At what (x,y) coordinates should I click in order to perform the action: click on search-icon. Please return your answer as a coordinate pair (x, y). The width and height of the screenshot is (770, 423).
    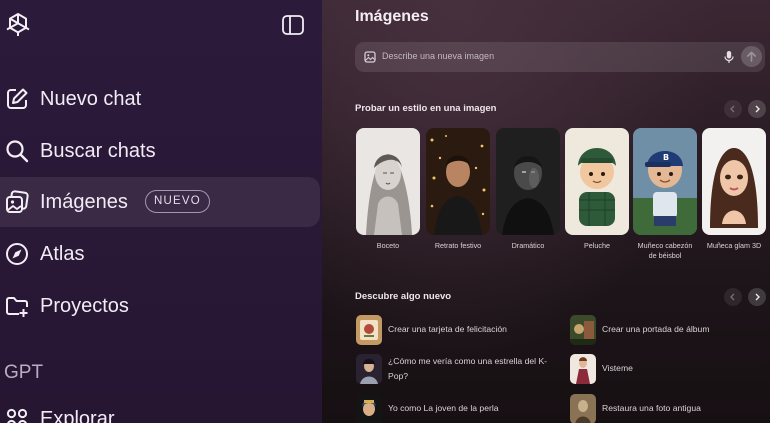
    Looking at the image, I should click on (17, 151).